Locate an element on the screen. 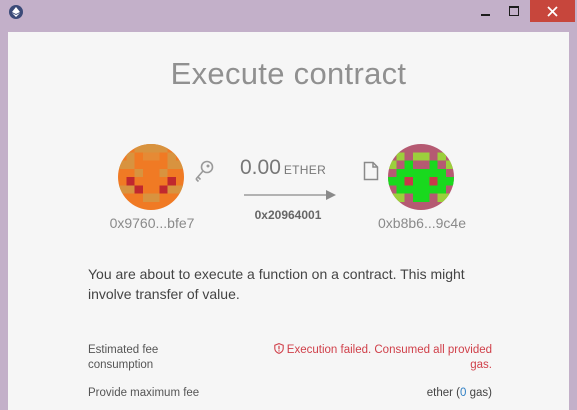 The height and width of the screenshot is (410, 577). max-fee-value: ether (0 gas) is located at coordinates (415, 393).